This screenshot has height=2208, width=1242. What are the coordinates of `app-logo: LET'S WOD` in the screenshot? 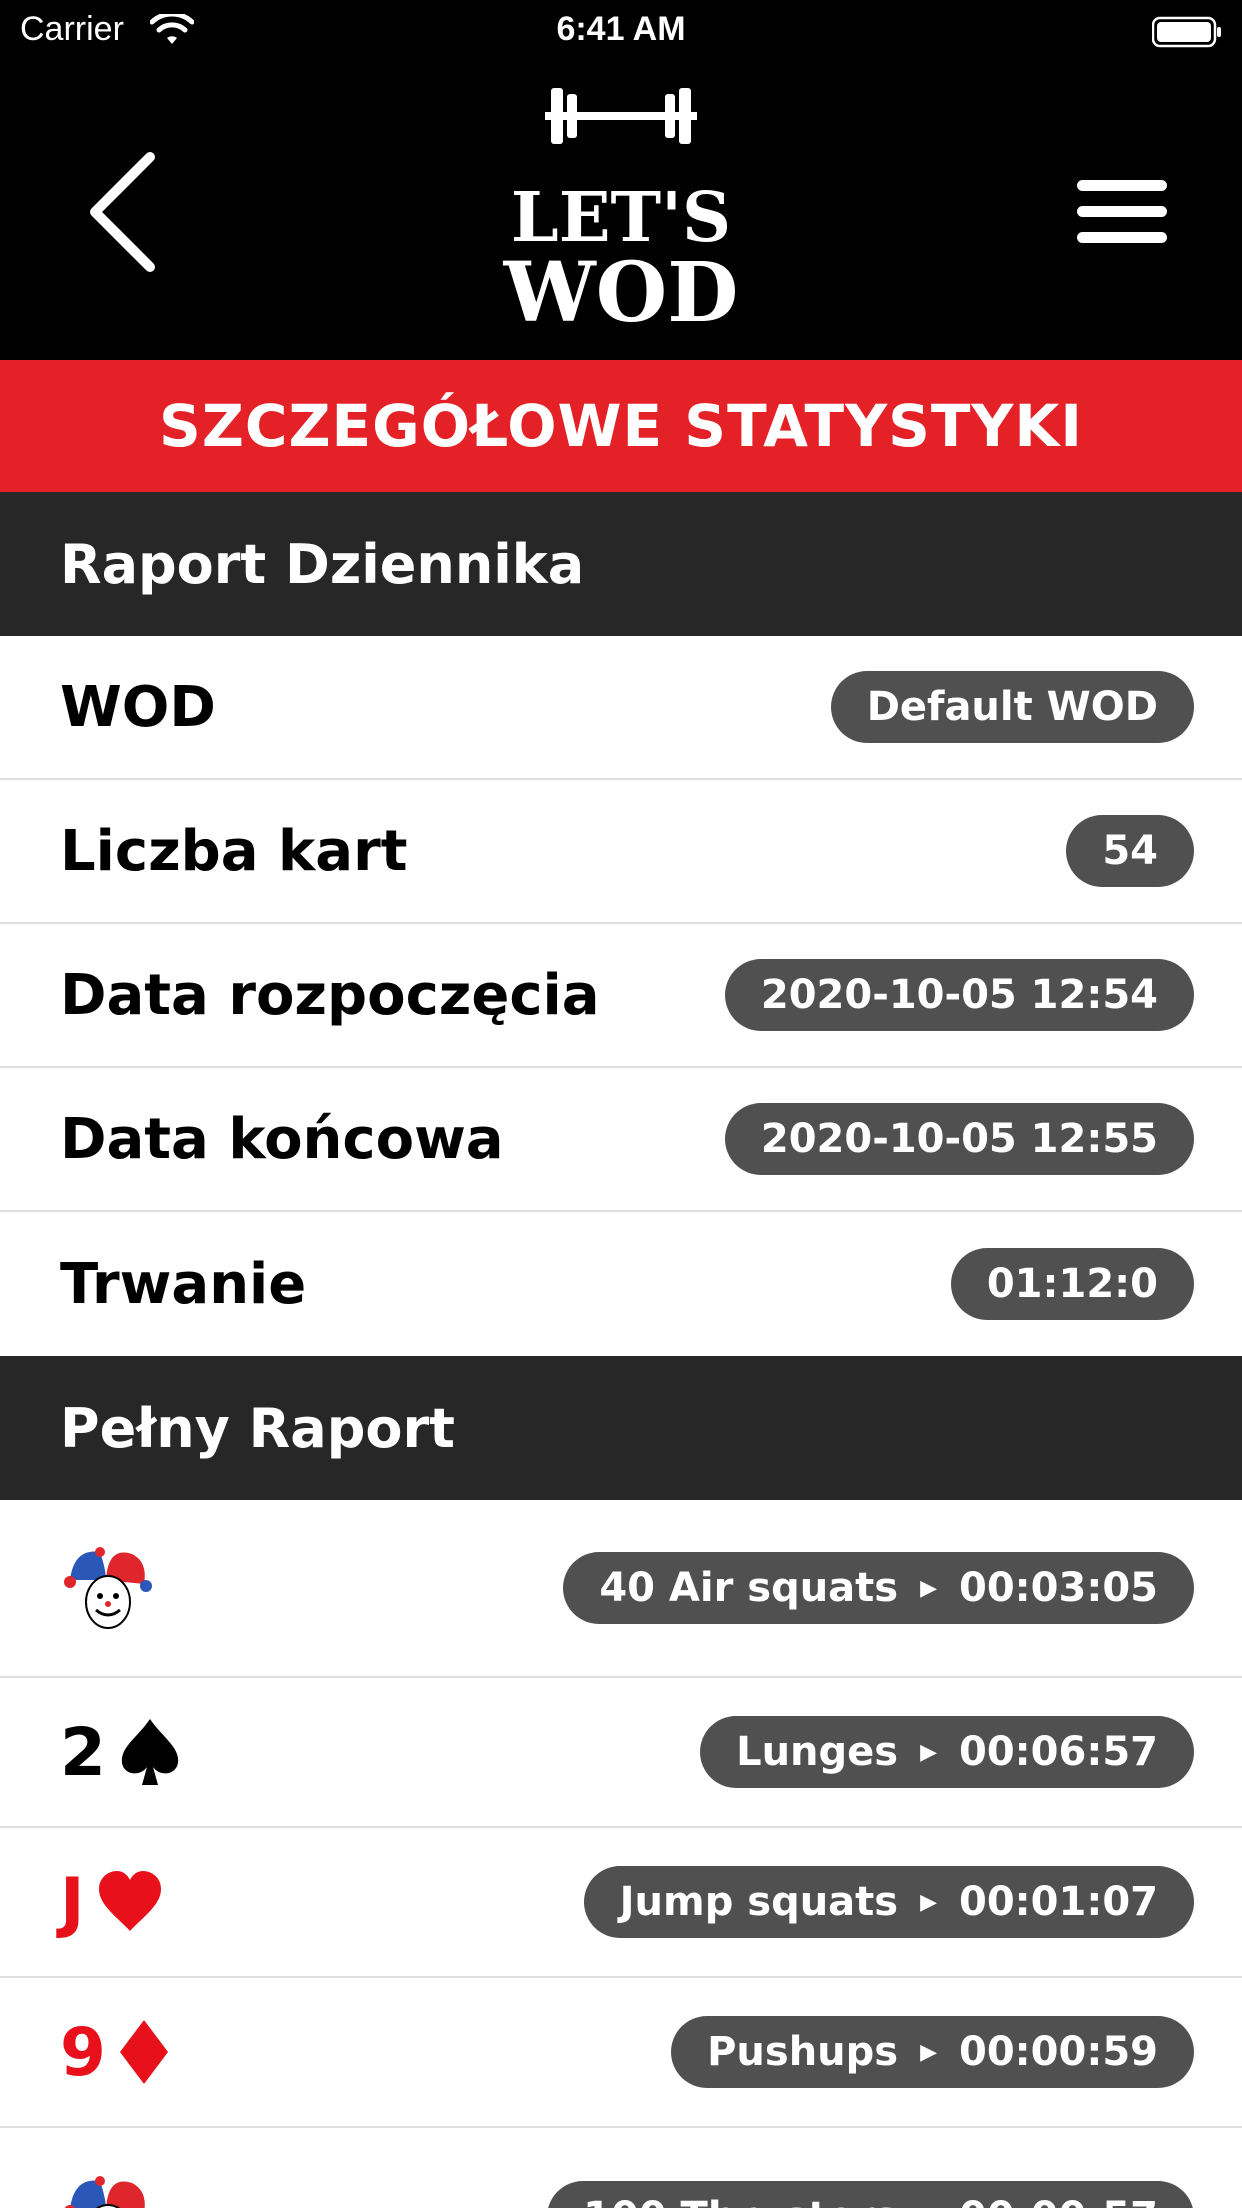 It's located at (621, 212).